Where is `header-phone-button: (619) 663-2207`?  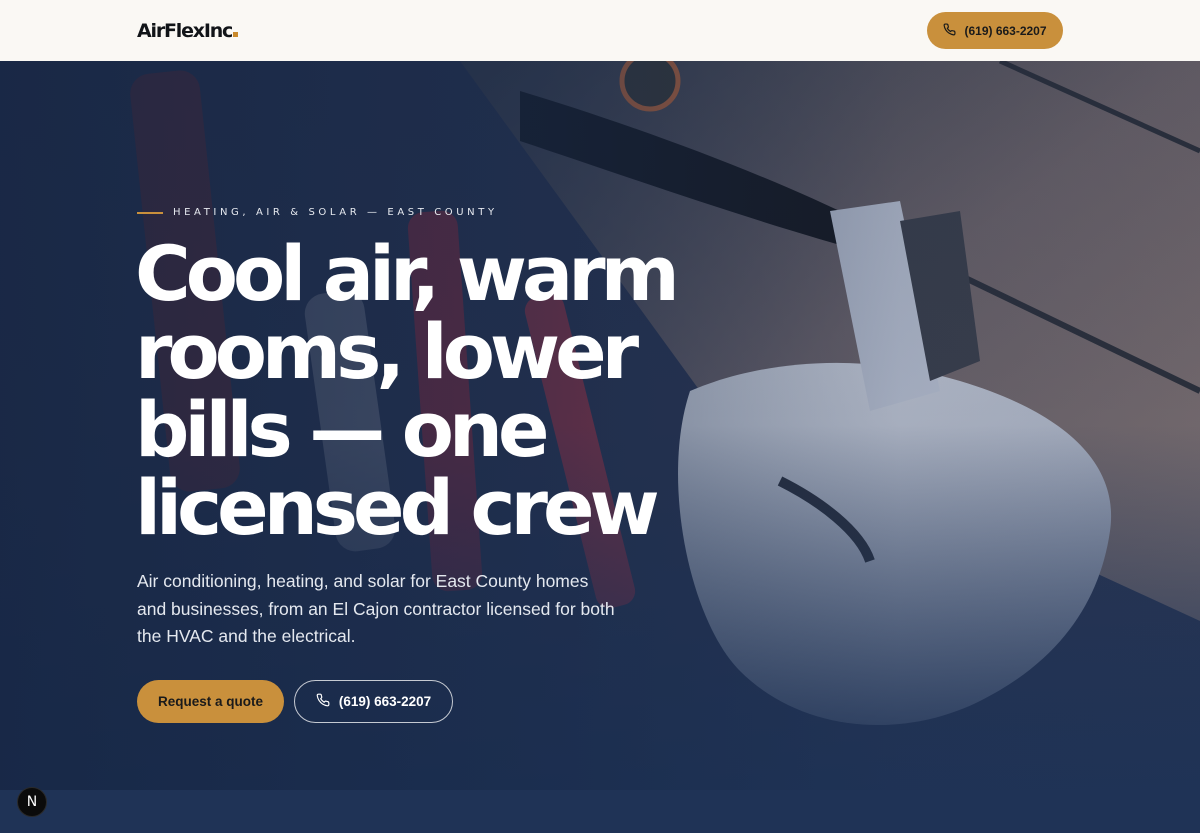
header-phone-button: (619) 663-2207 is located at coordinates (995, 30).